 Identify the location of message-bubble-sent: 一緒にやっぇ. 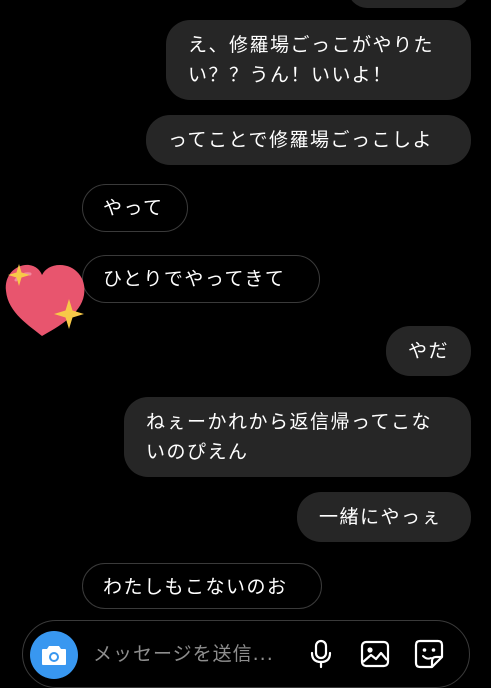
(384, 517).